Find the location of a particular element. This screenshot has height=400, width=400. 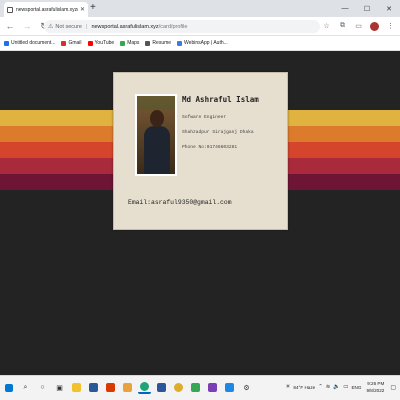

profile-address: Shahzadpur Sirajganj Dhaka is located at coordinates (218, 132).